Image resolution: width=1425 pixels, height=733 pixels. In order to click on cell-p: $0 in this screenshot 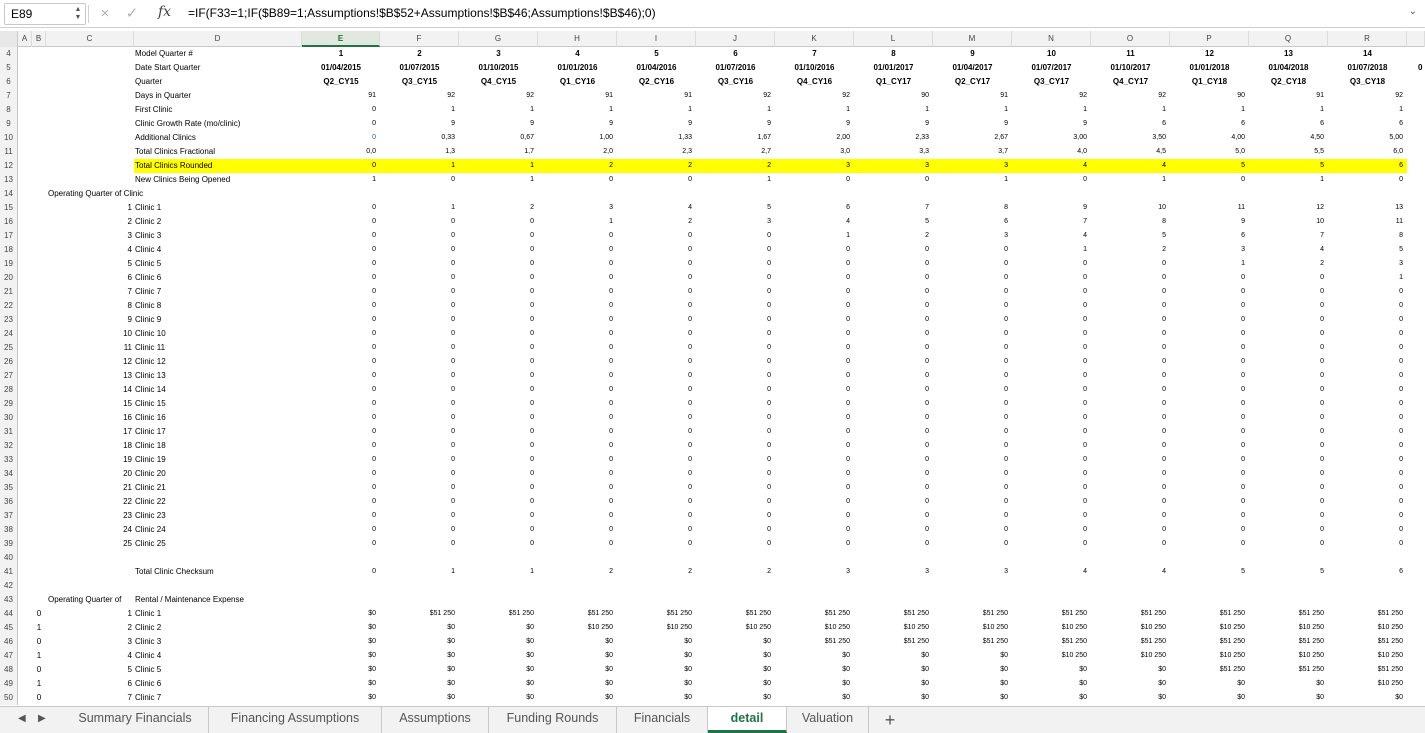, I will do `click(1209, 698)`.